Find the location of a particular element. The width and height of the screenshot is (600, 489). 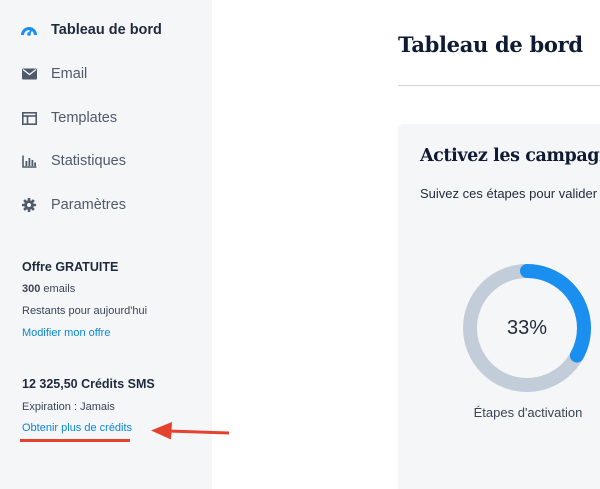

plan-title: Offre GRATUITE is located at coordinates (70, 267).